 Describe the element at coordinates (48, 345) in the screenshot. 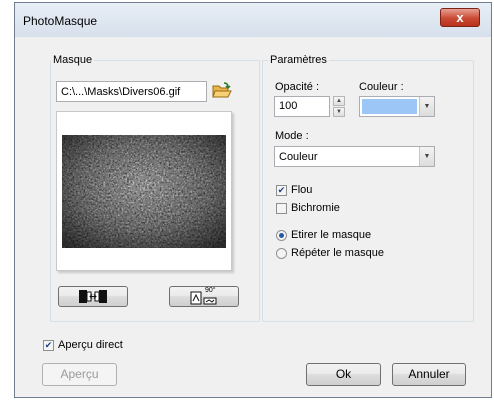

I see `apercu-direct-checkbox: ✔` at that location.